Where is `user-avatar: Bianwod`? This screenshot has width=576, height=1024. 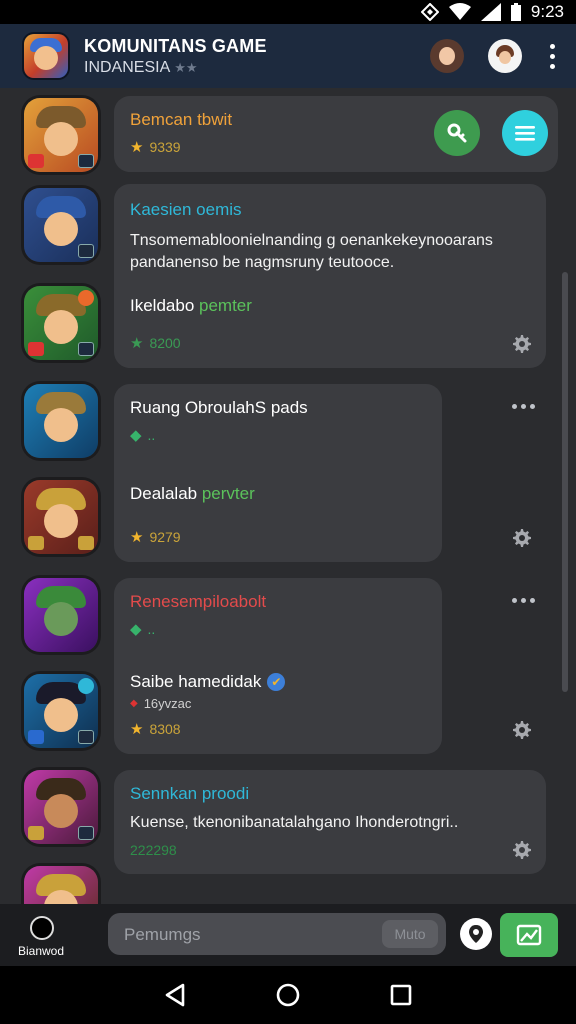 user-avatar: Bianwod is located at coordinates (41, 935).